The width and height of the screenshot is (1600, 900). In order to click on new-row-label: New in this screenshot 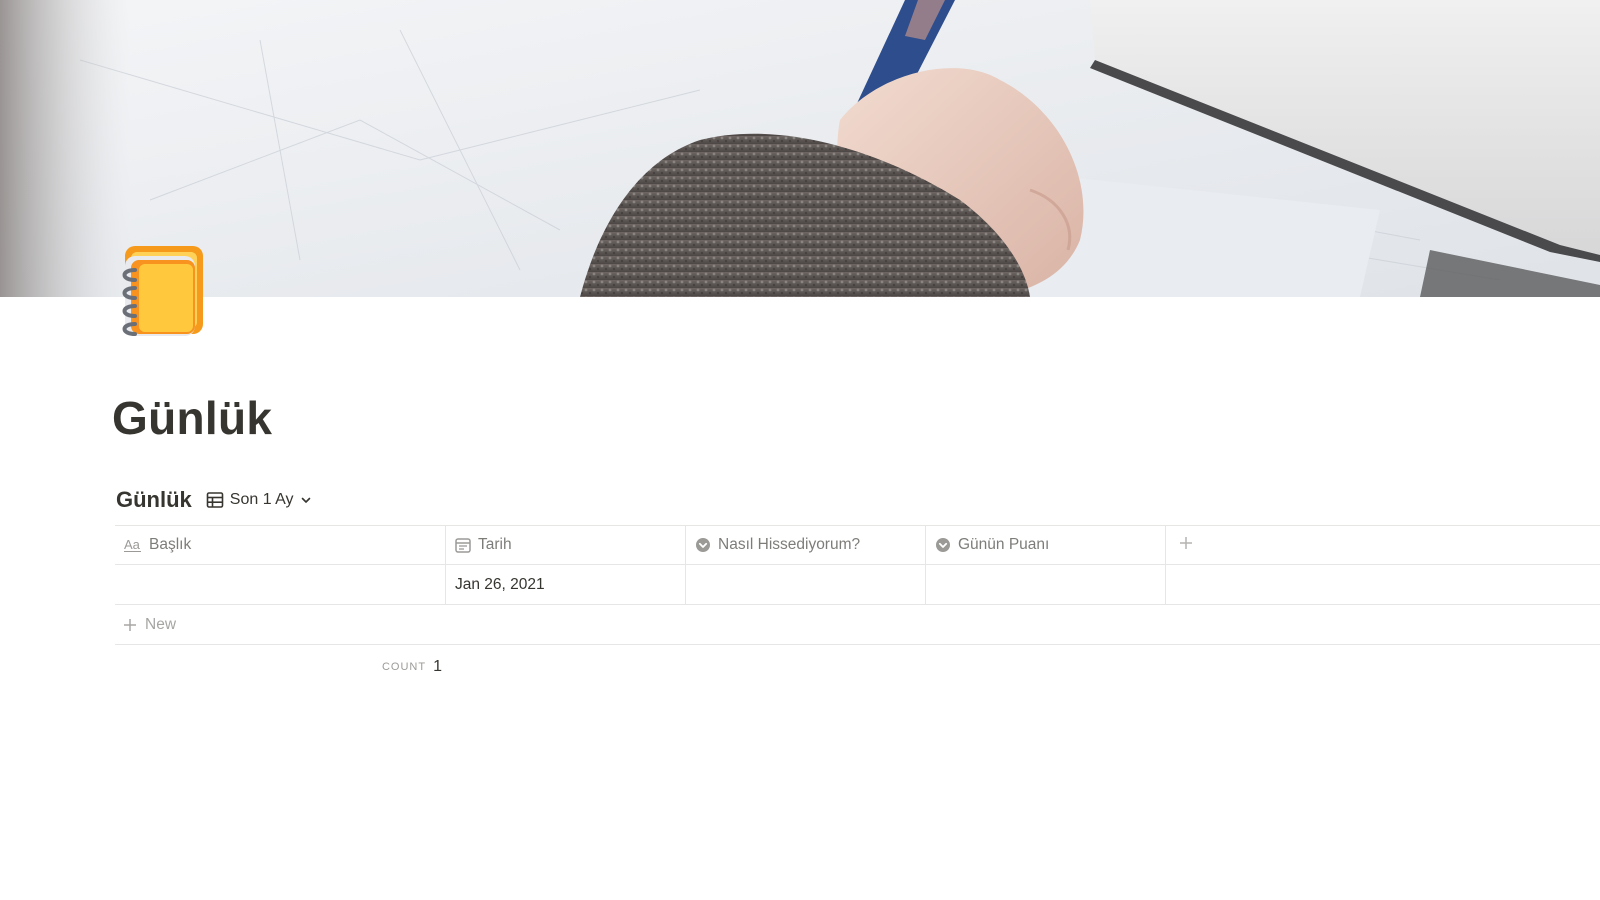, I will do `click(161, 624)`.